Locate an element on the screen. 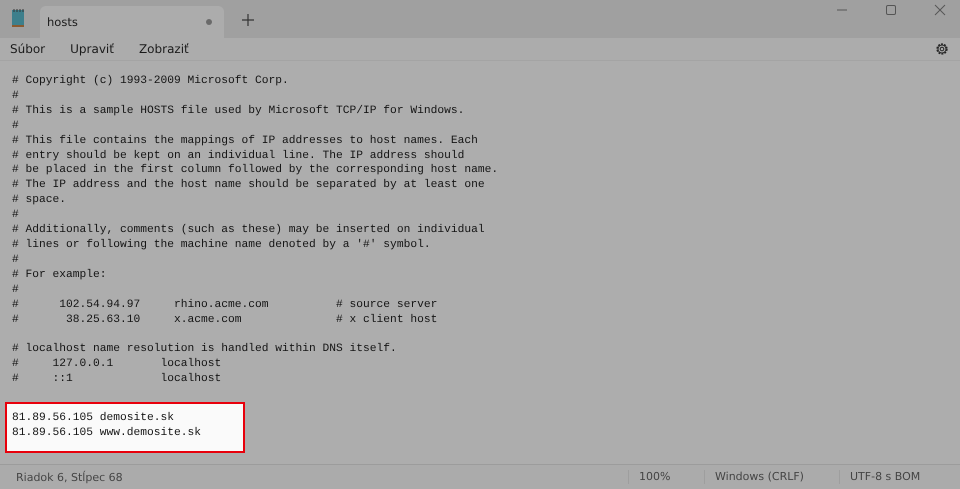  code-line: # Copyright (c) 1993-2009 Microsoft Corp. is located at coordinates (151, 81).